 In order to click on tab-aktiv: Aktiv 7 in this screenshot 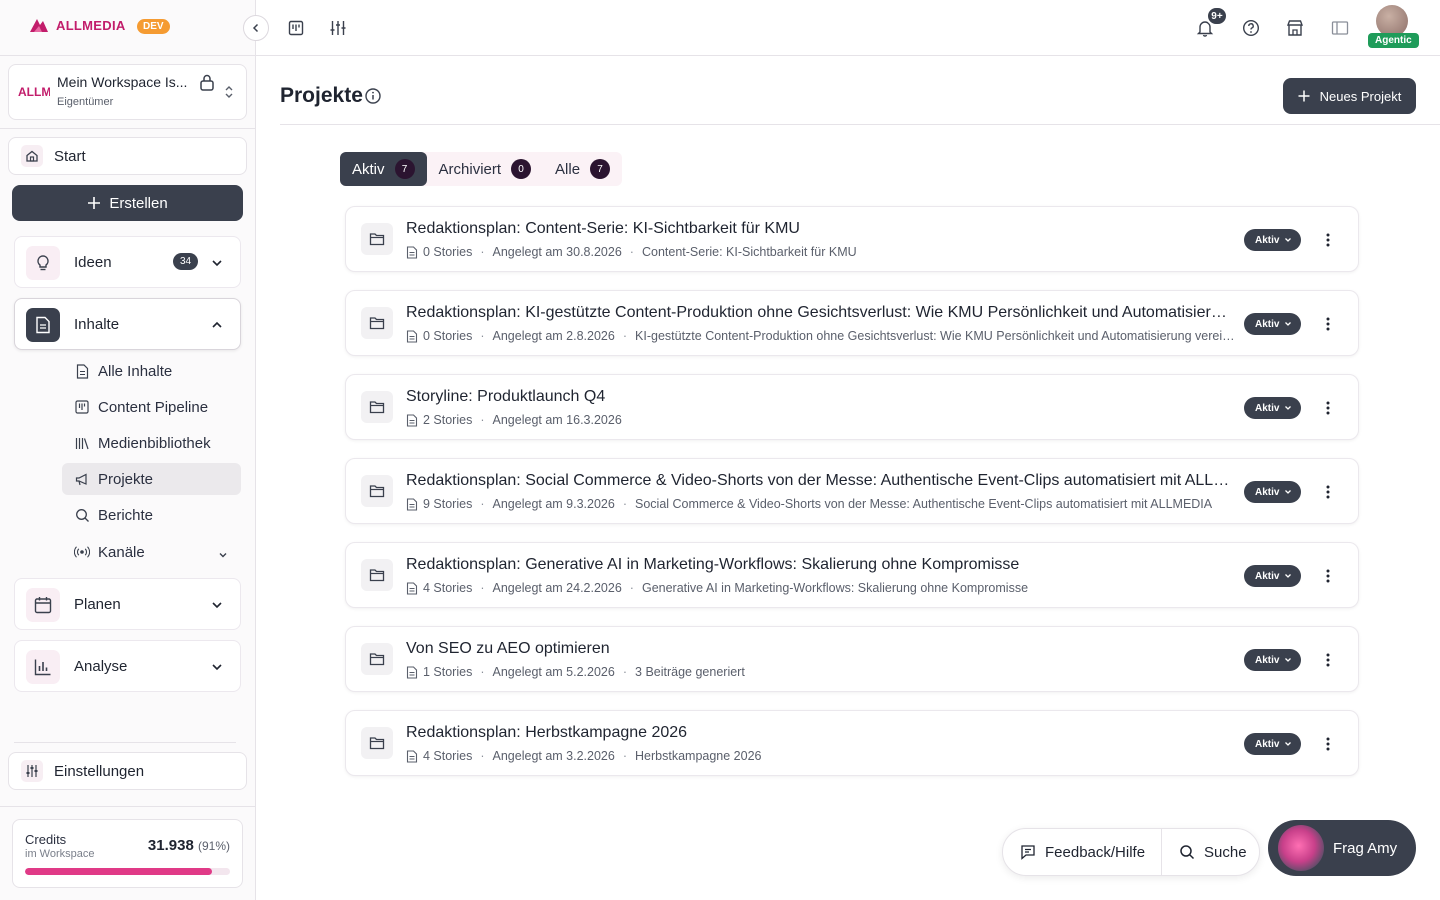, I will do `click(383, 169)`.